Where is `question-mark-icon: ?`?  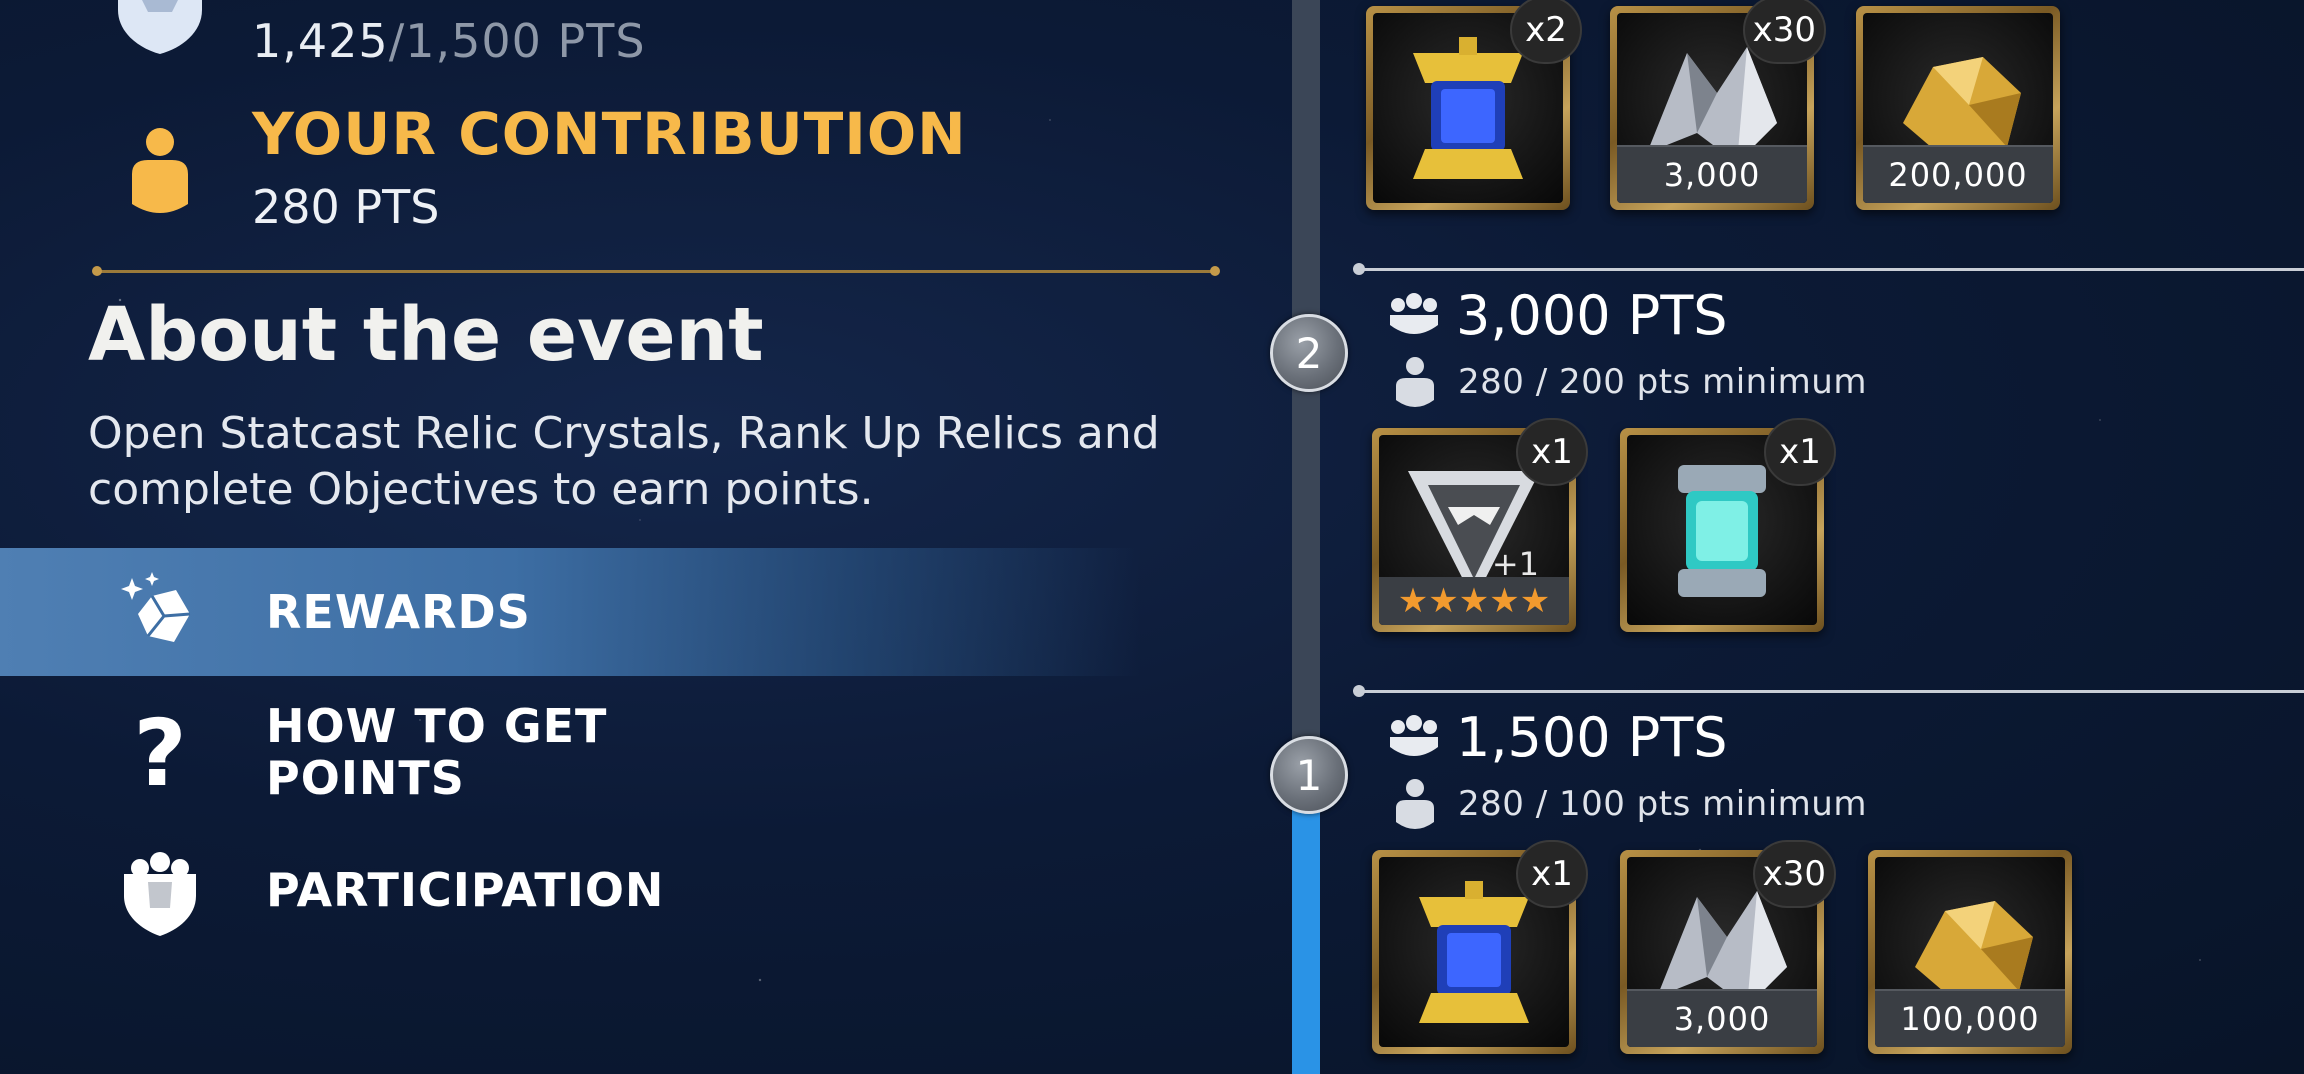
question-mark-icon: ? is located at coordinates (160, 753).